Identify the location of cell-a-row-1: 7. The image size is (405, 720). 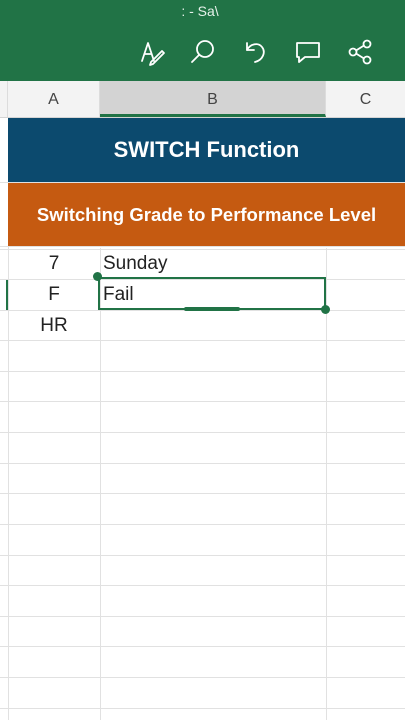
(54, 264).